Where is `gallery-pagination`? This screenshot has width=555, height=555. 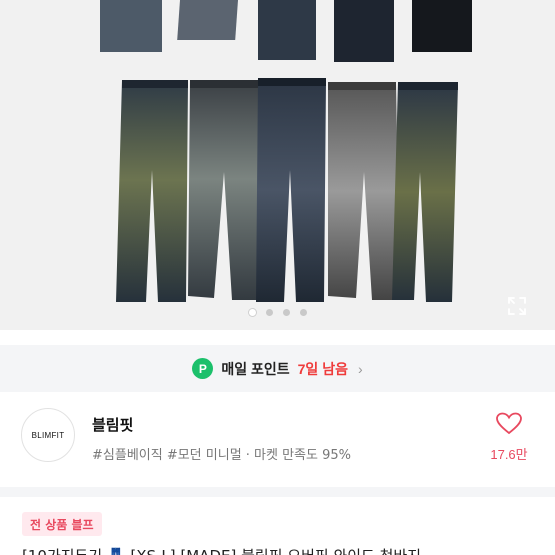
gallery-pagination is located at coordinates (277, 312).